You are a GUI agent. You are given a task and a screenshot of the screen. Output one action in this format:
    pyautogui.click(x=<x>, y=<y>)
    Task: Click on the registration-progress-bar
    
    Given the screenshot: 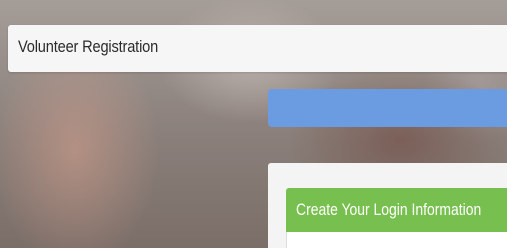 What is the action you would take?
    pyautogui.click(x=387, y=108)
    